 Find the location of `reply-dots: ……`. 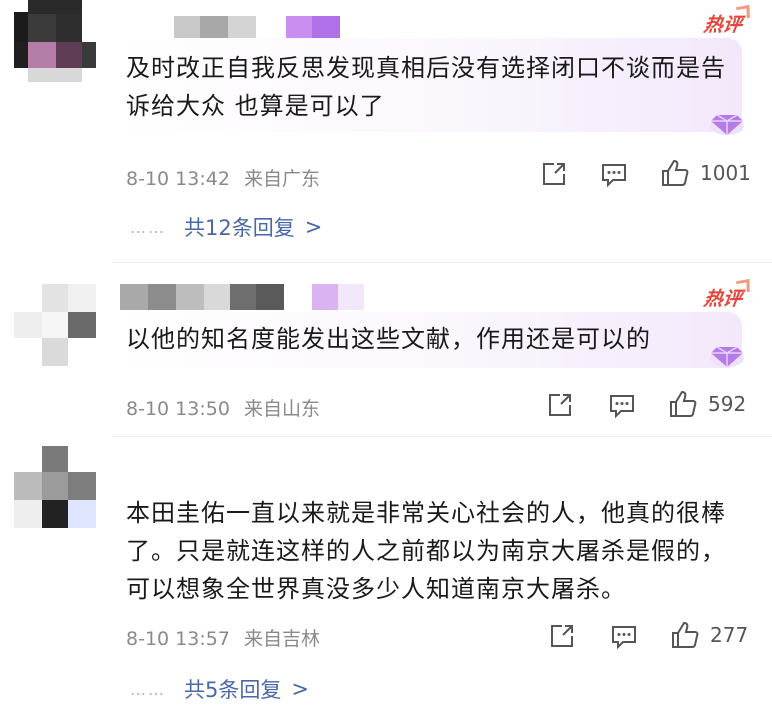

reply-dots: …… is located at coordinates (148, 689).